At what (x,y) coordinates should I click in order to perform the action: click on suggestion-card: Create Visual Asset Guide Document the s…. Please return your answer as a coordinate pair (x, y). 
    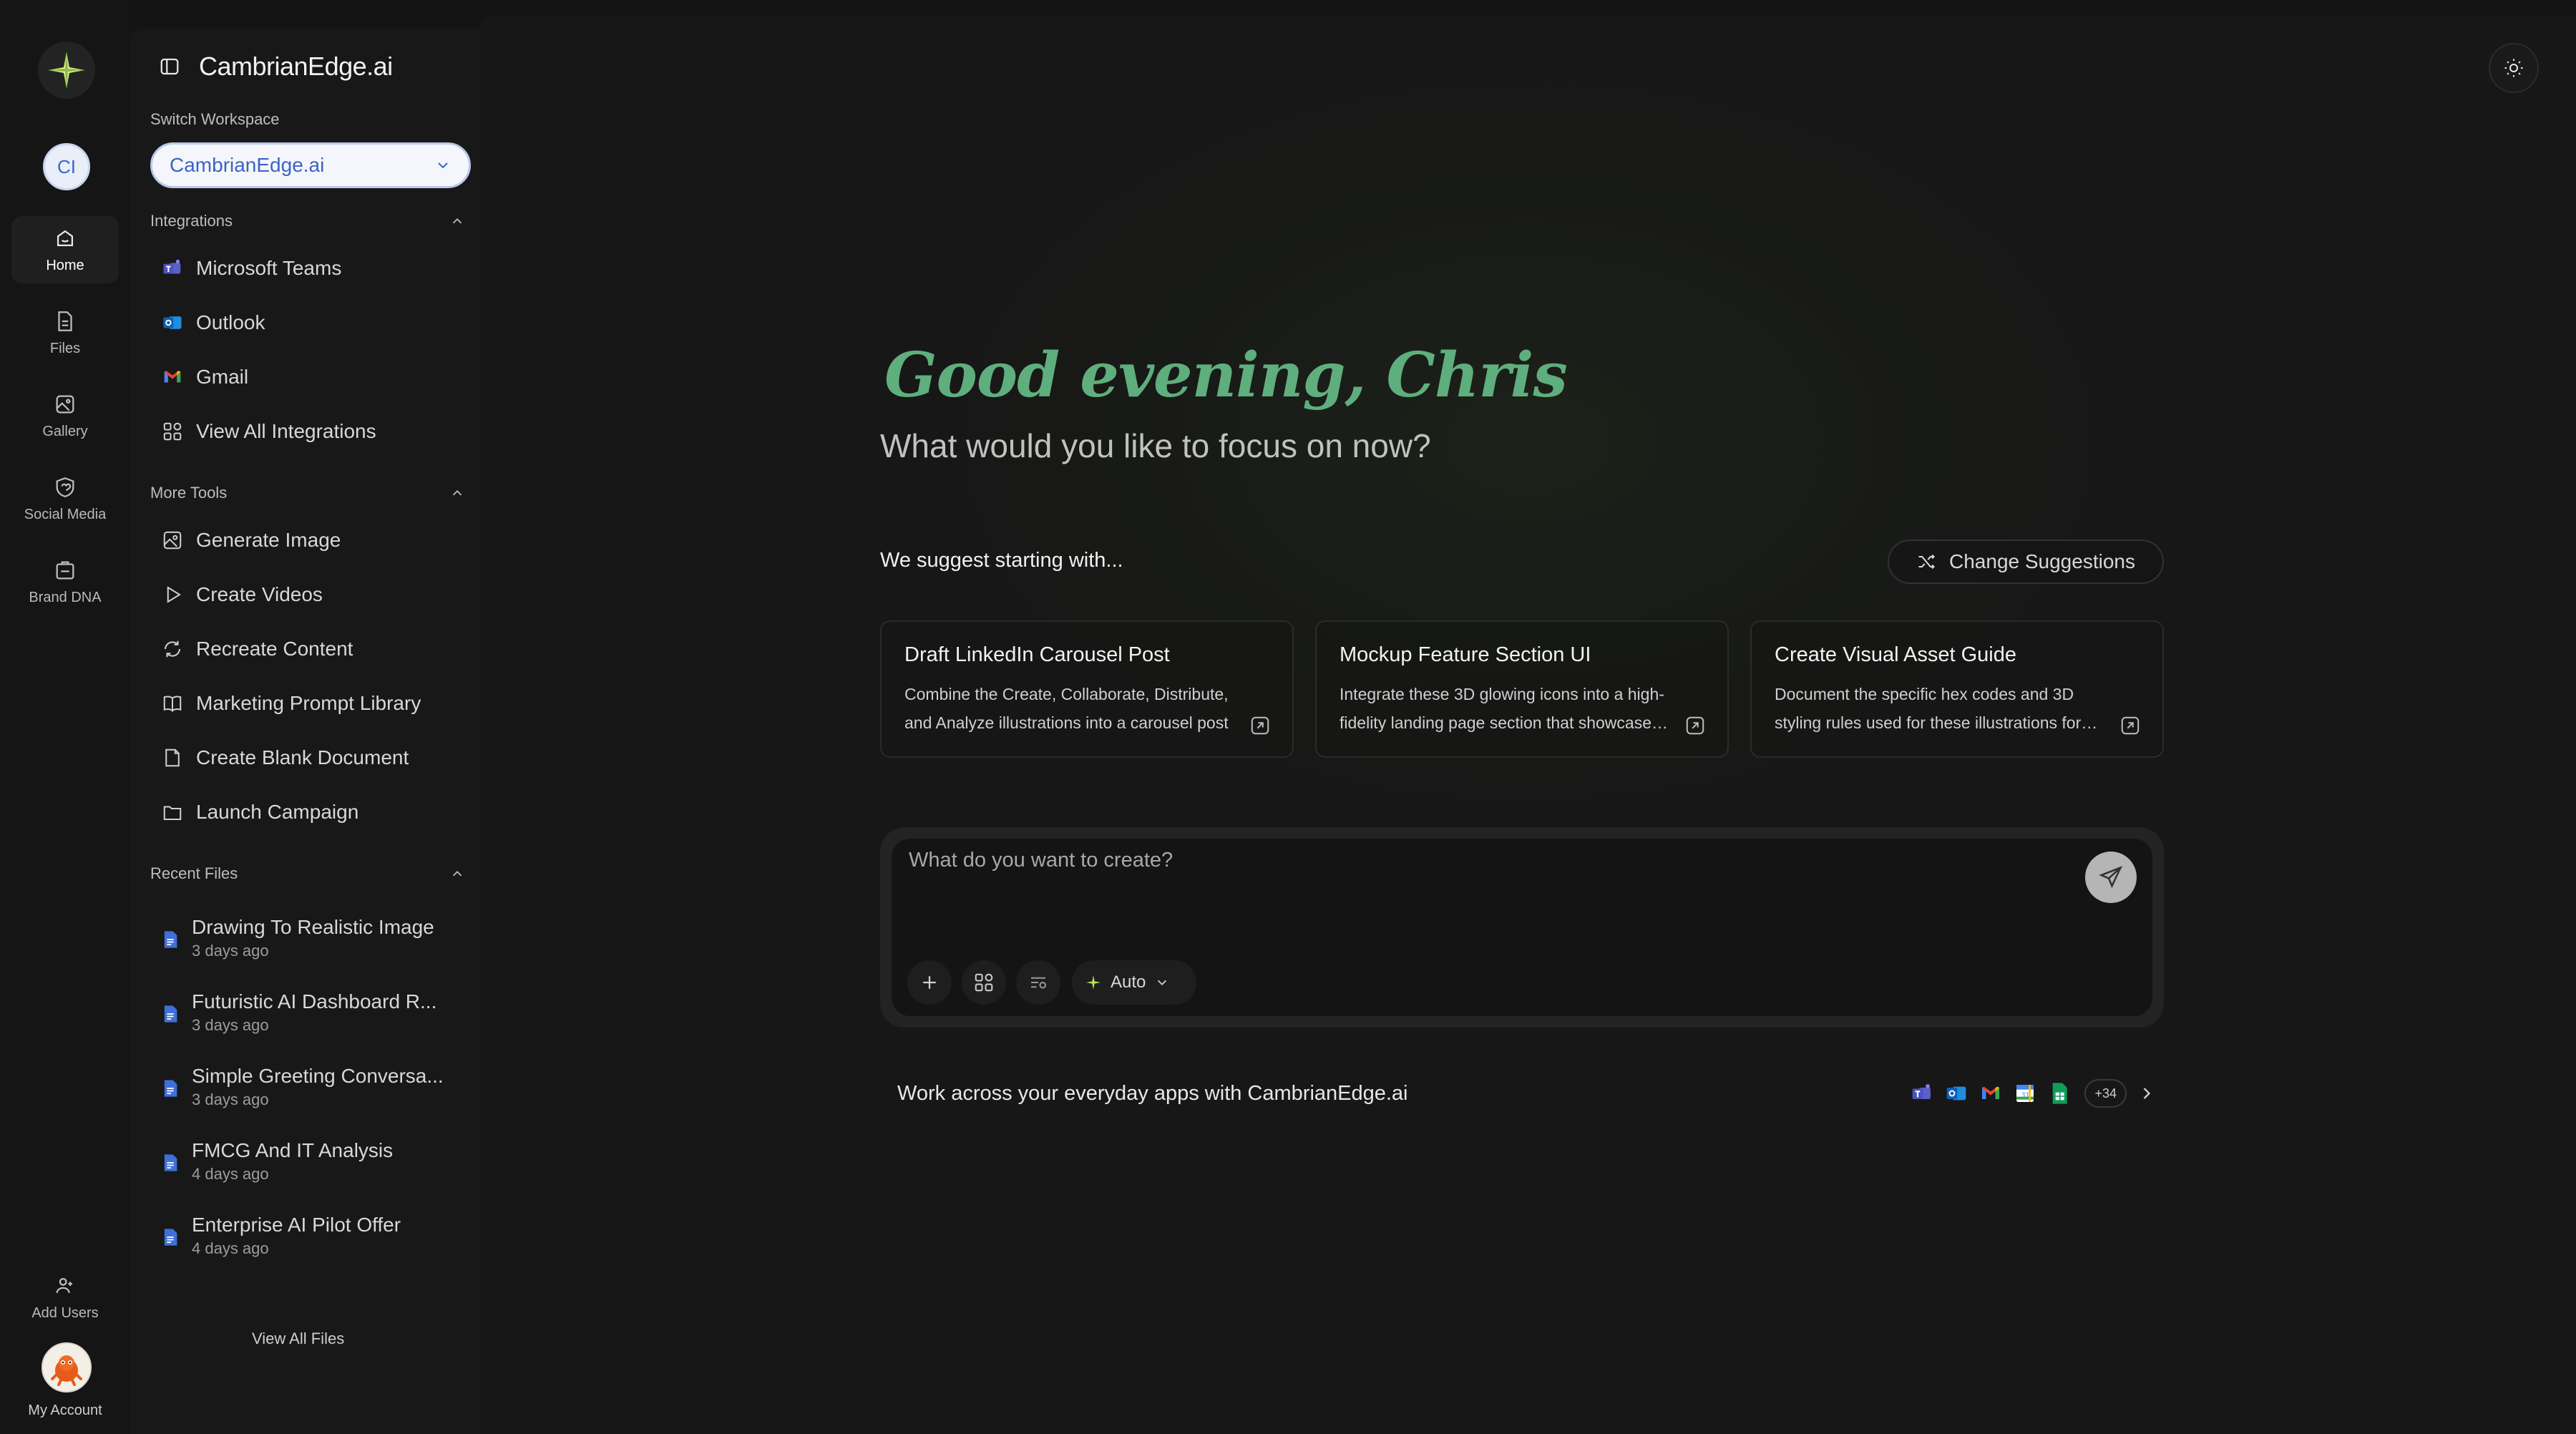
    Looking at the image, I should click on (1957, 689).